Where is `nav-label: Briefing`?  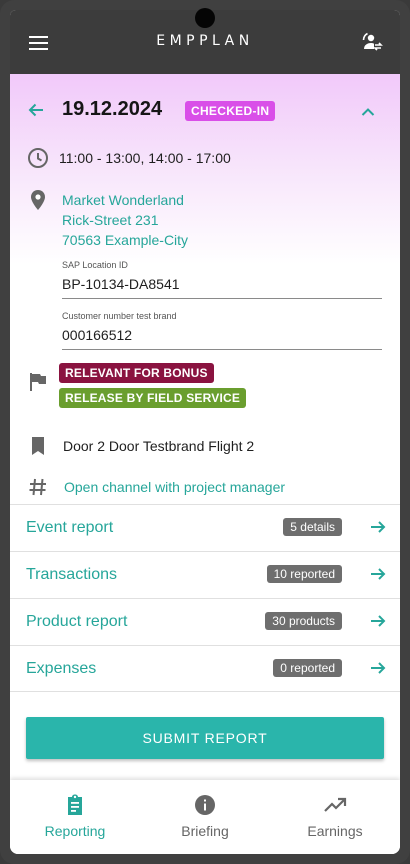
nav-label: Briefing is located at coordinates (205, 831).